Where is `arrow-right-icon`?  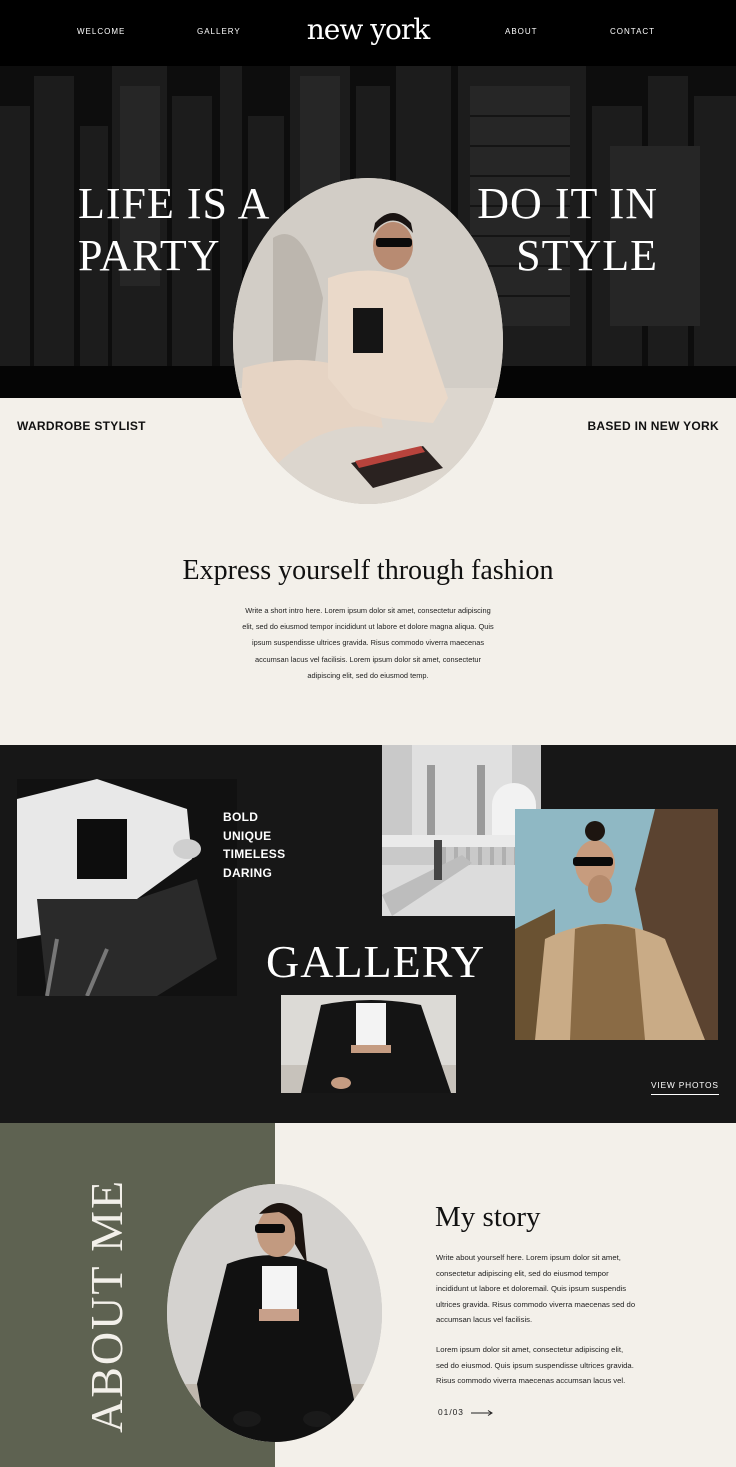
arrow-right-icon is located at coordinates (482, 1413).